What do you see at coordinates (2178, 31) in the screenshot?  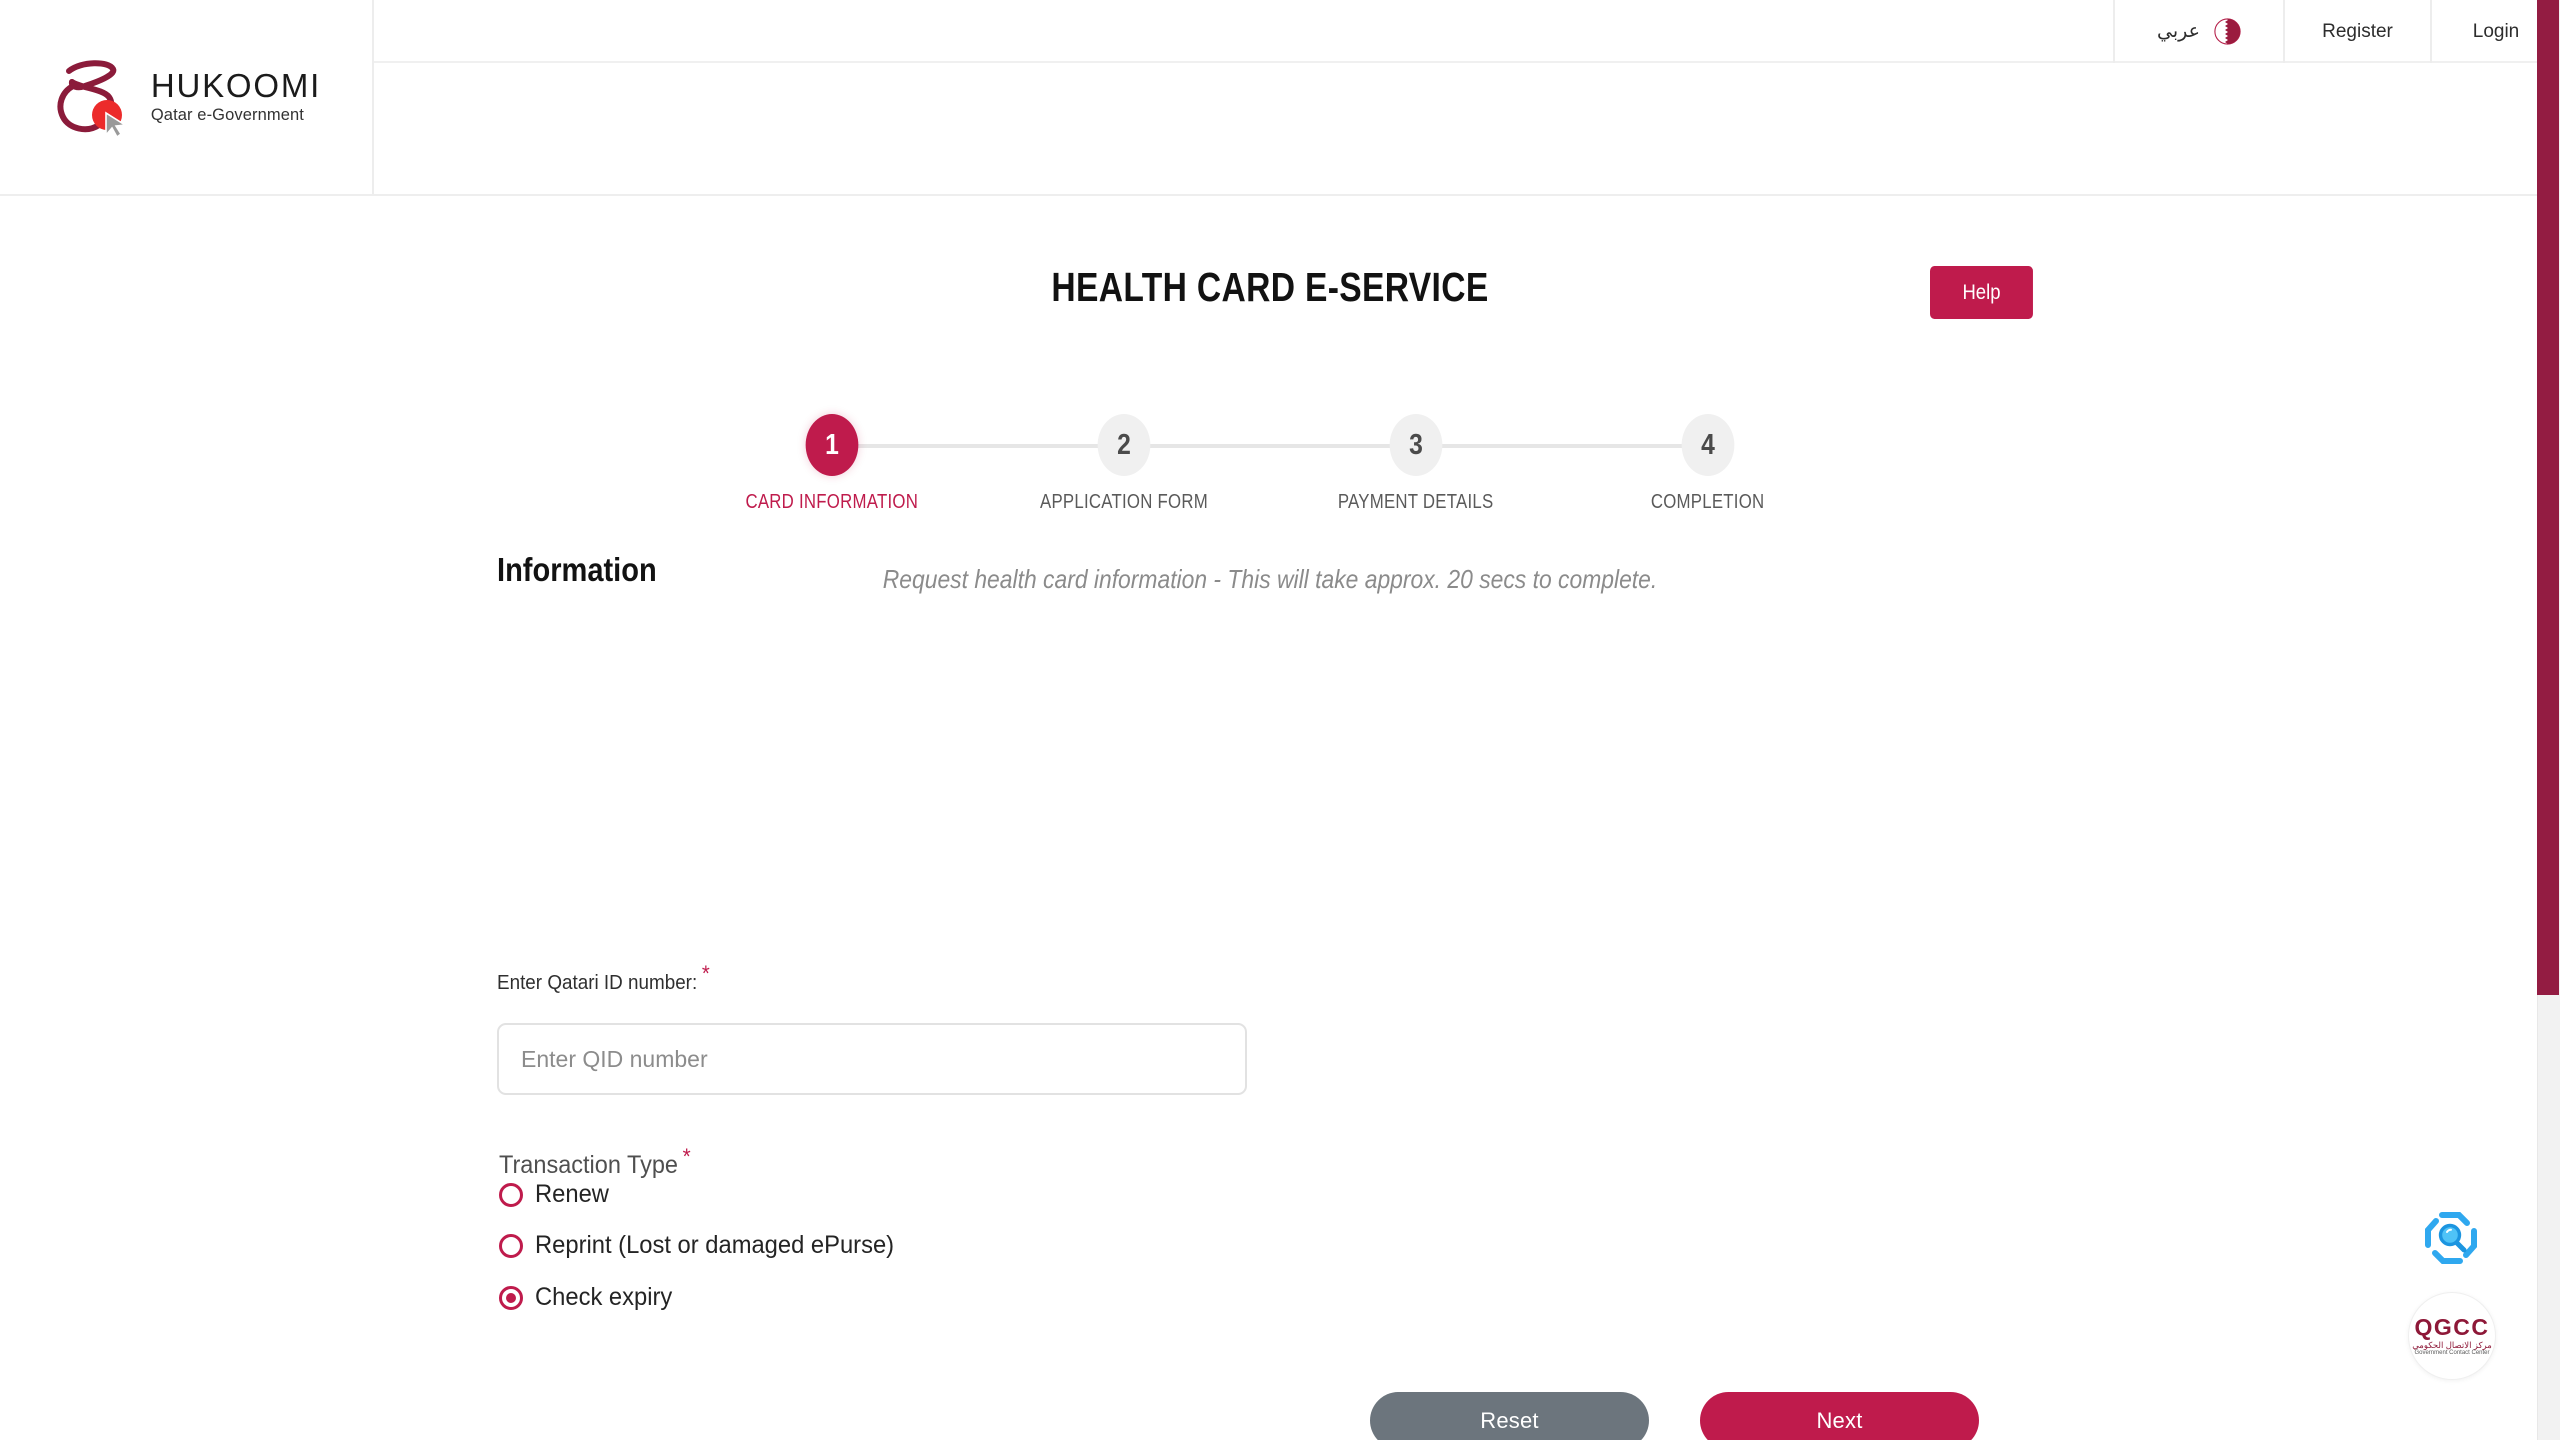 I see `language-label: عربي` at bounding box center [2178, 31].